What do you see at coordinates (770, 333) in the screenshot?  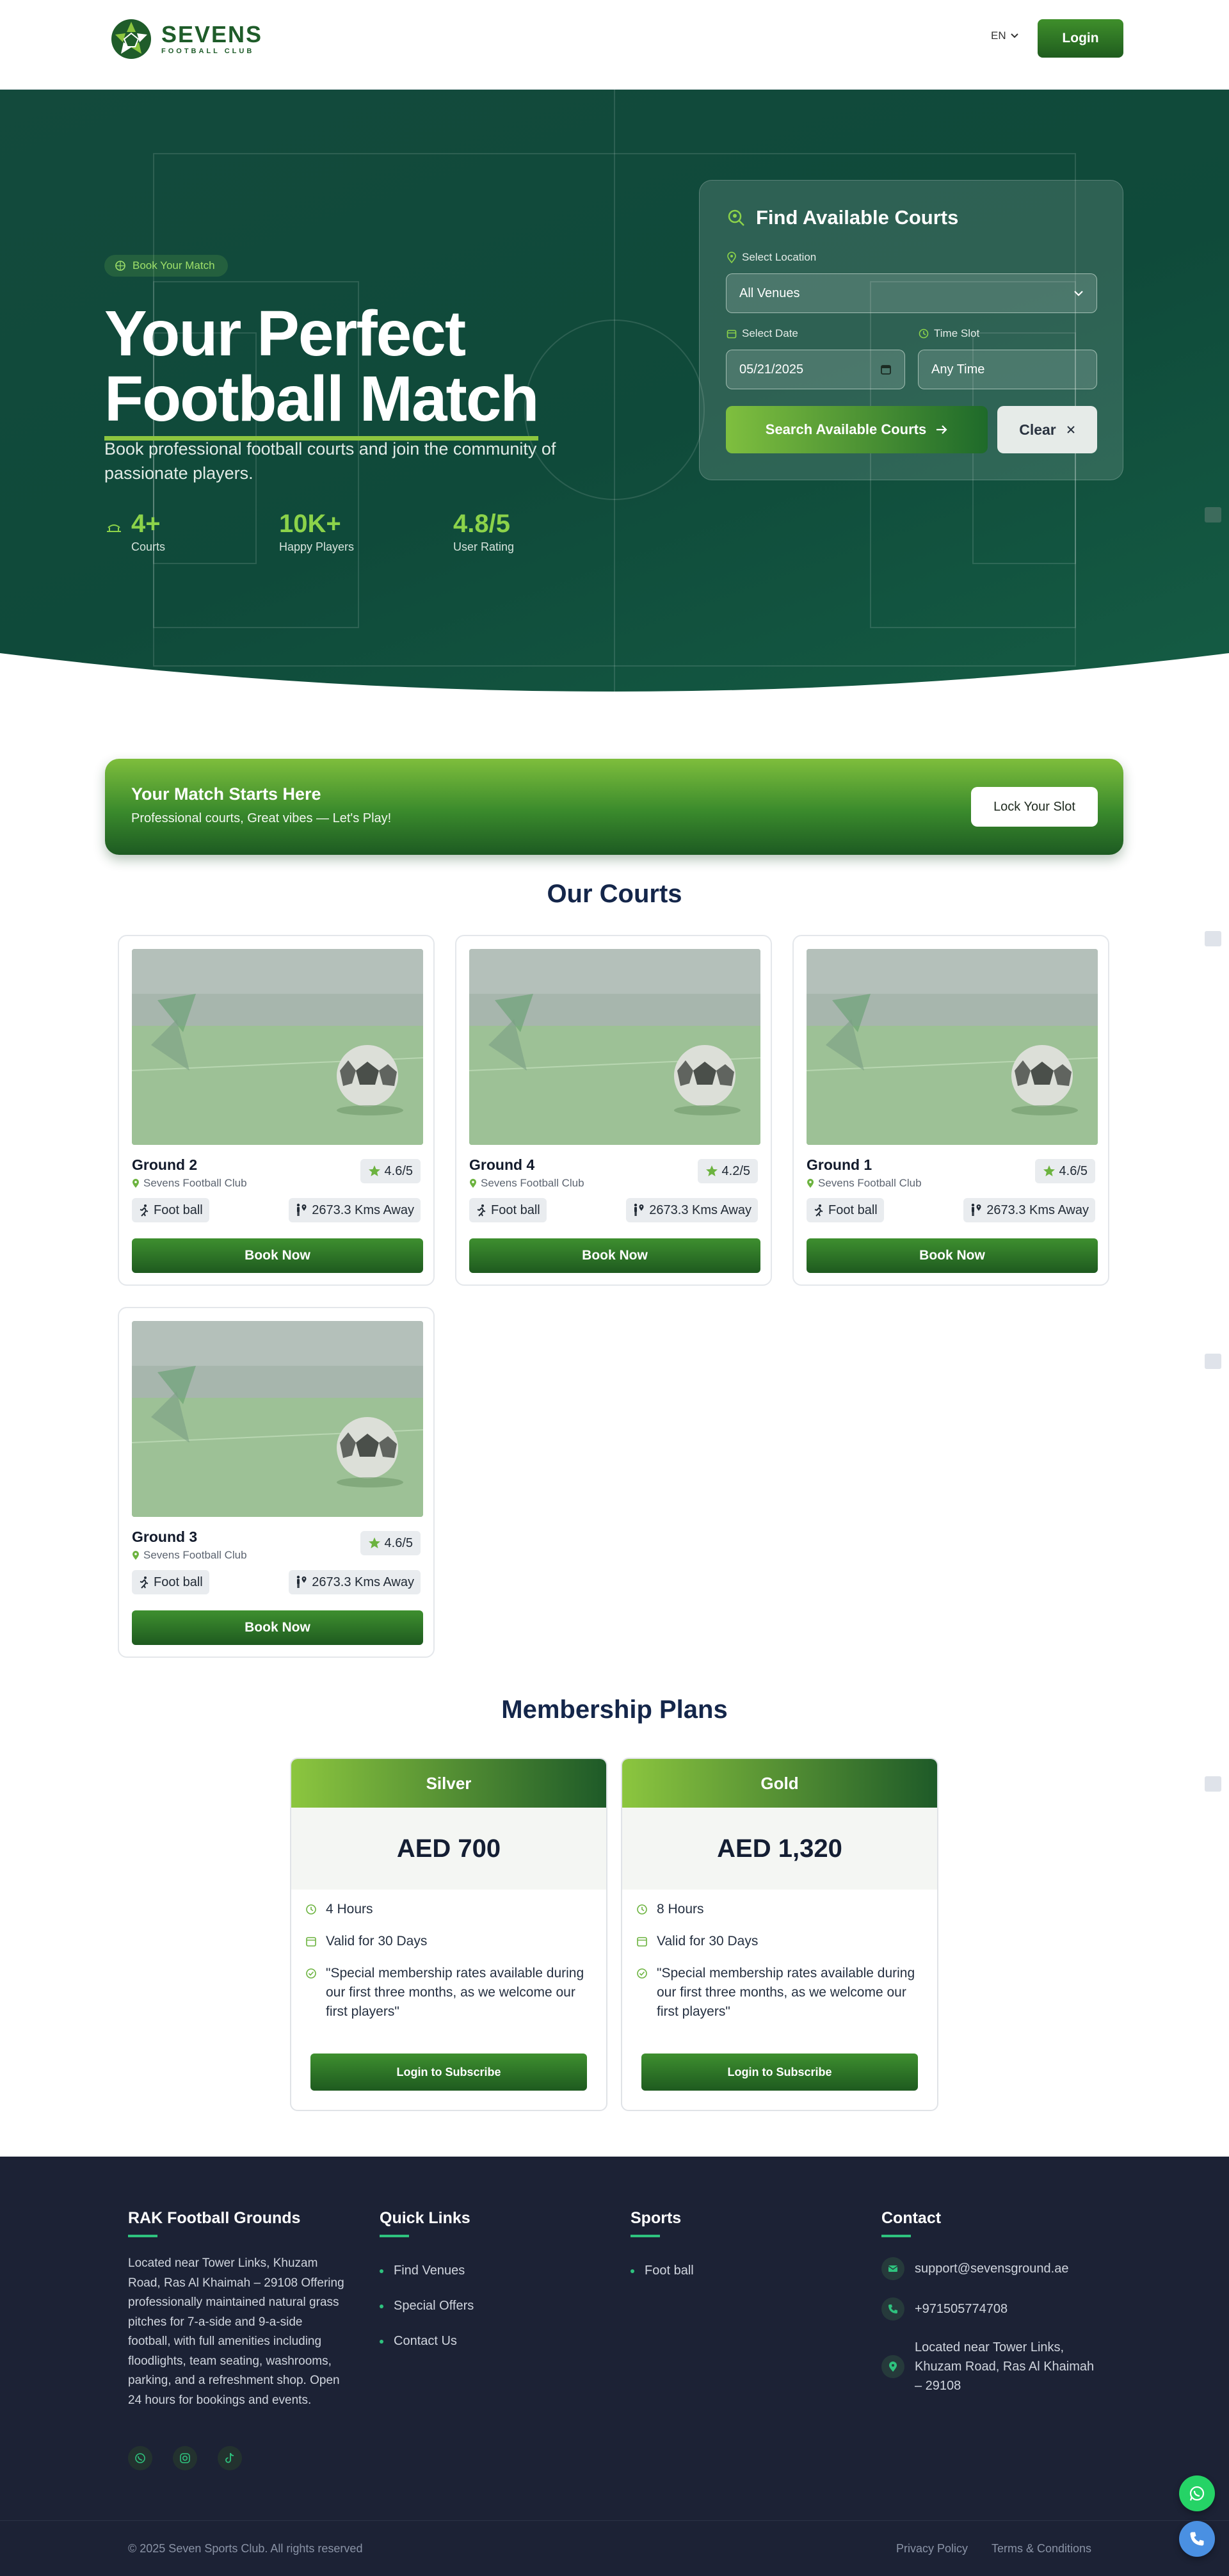 I see `date-label-text: Select Date` at bounding box center [770, 333].